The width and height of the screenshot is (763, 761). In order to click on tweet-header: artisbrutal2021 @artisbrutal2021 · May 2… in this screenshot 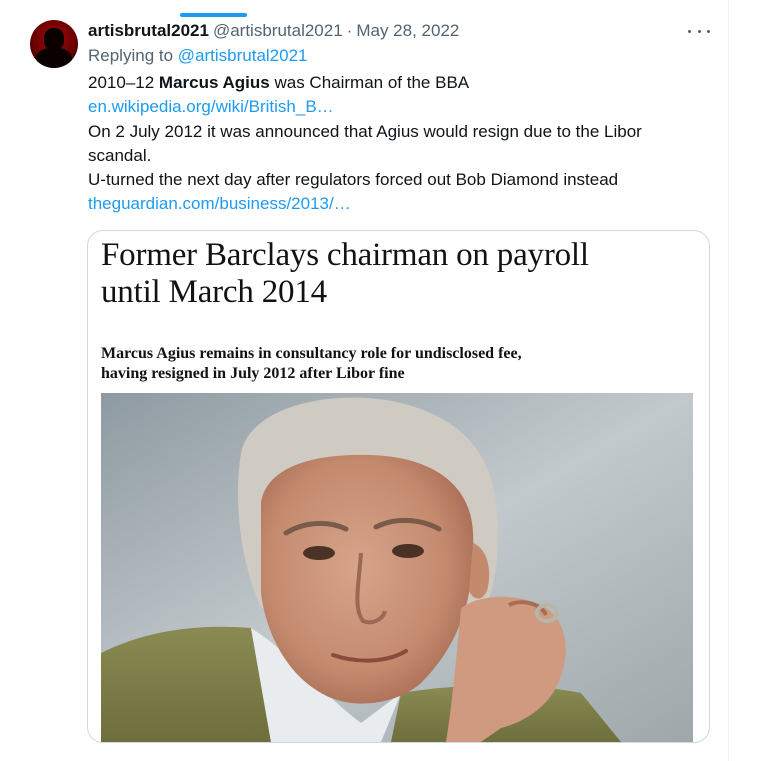, I will do `click(273, 31)`.